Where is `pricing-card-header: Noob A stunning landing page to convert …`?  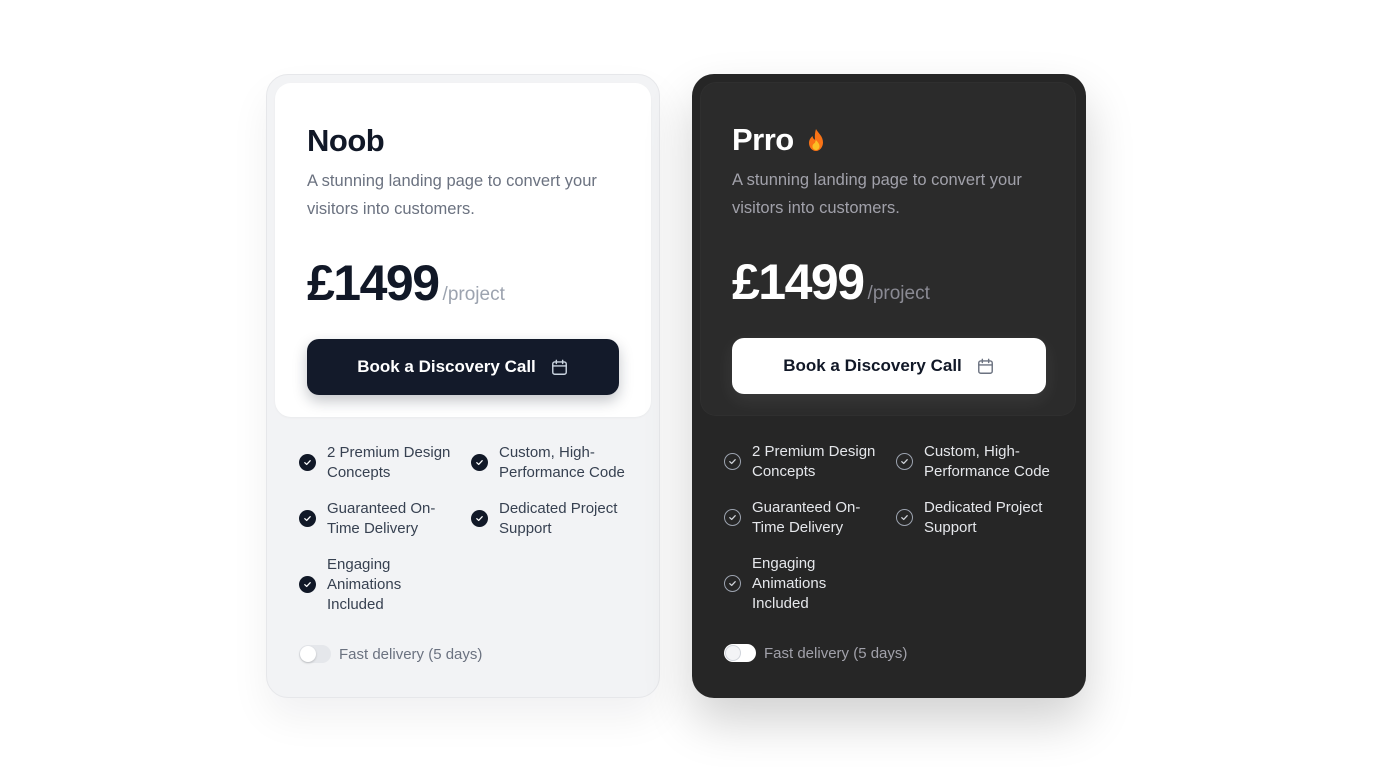
pricing-card-header: Noob A stunning landing page to convert … is located at coordinates (463, 250).